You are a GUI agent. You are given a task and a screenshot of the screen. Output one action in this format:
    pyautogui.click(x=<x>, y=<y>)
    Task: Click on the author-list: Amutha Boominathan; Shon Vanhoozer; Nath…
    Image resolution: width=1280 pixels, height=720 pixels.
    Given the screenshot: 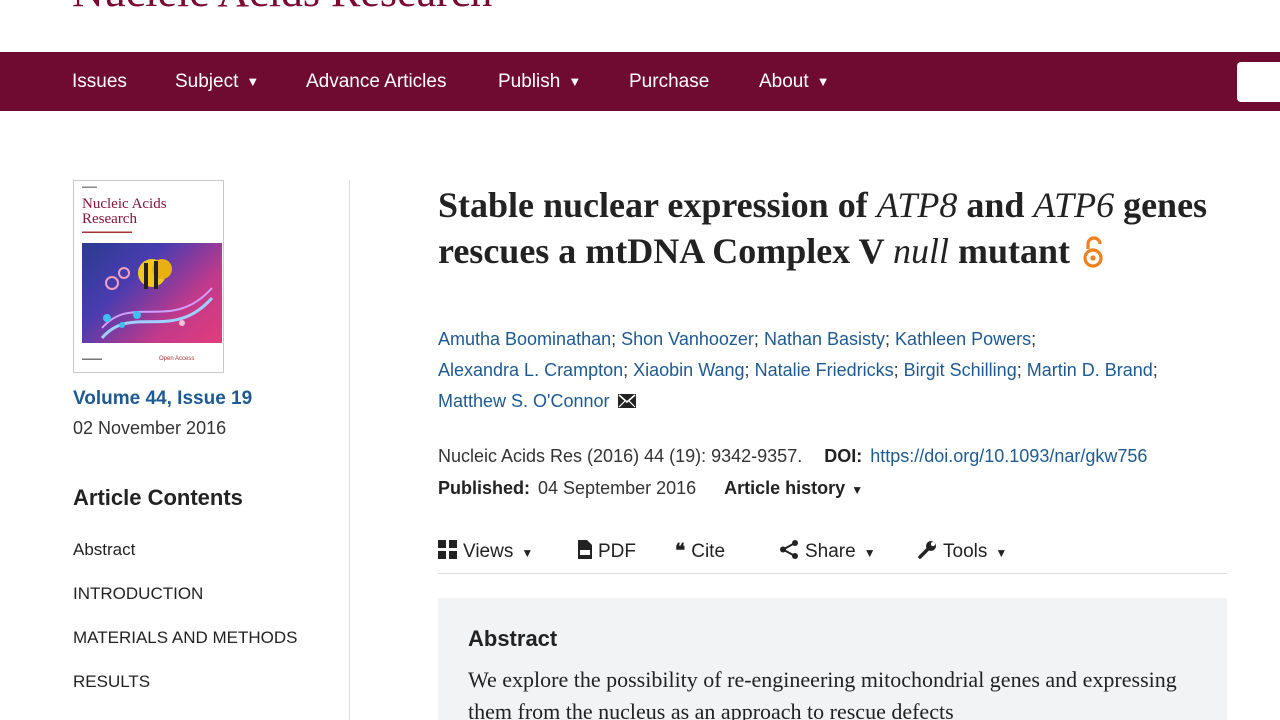 What is the action you would take?
    pyautogui.click(x=833, y=370)
    